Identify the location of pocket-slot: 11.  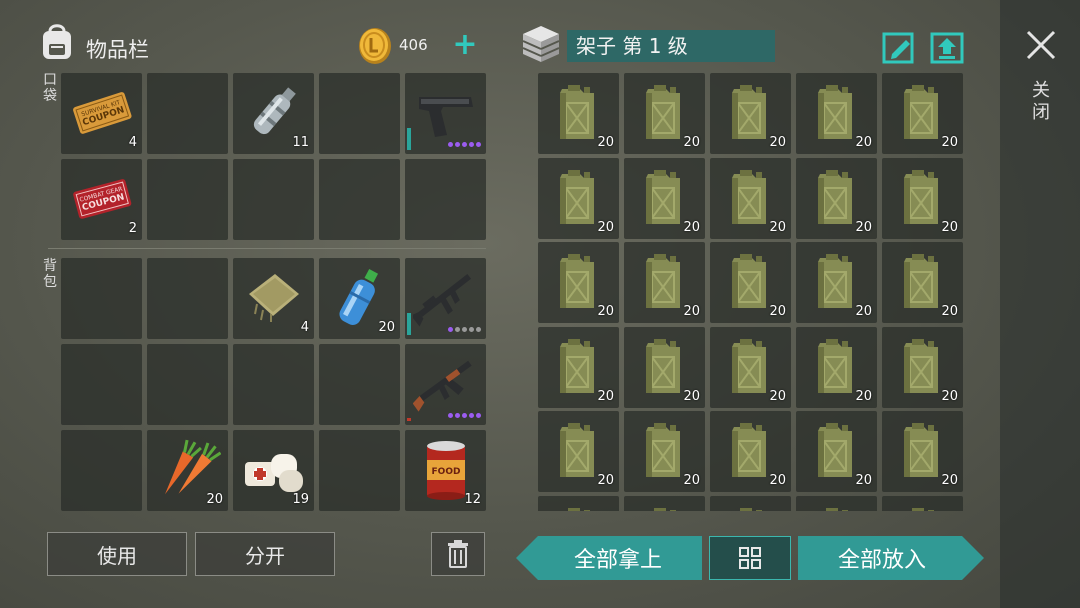
(273, 113).